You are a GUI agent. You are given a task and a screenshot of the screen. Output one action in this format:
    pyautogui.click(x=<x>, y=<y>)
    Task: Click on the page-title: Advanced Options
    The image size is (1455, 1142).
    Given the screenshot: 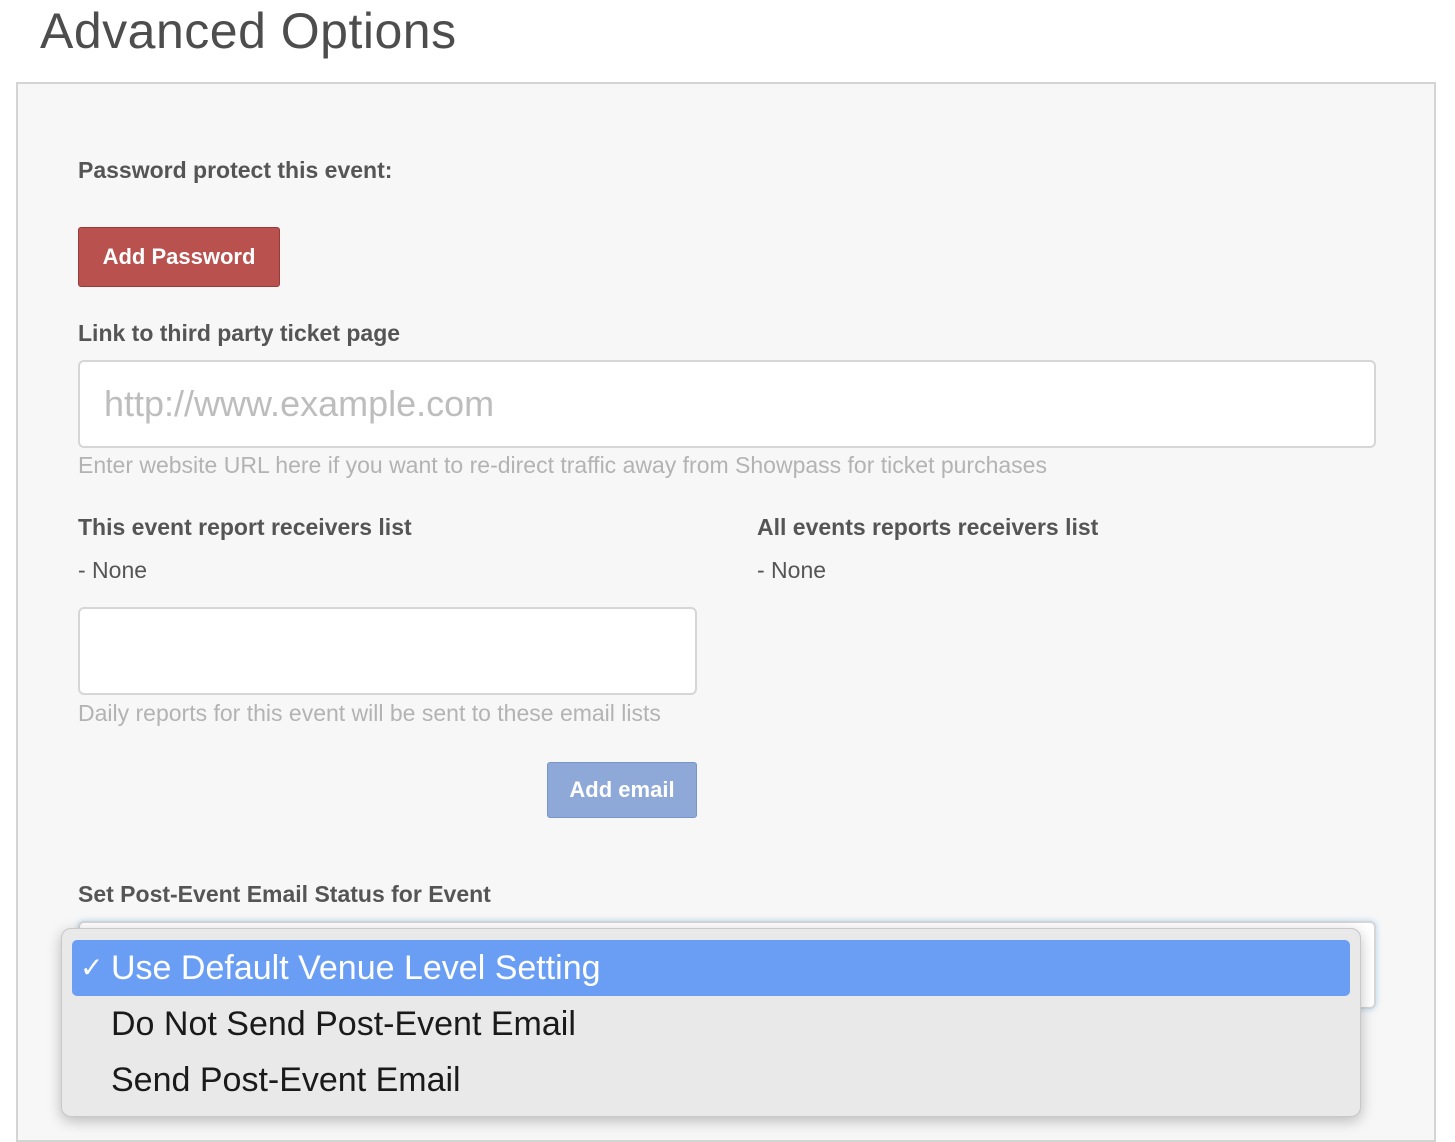 What is the action you would take?
    pyautogui.click(x=248, y=31)
    